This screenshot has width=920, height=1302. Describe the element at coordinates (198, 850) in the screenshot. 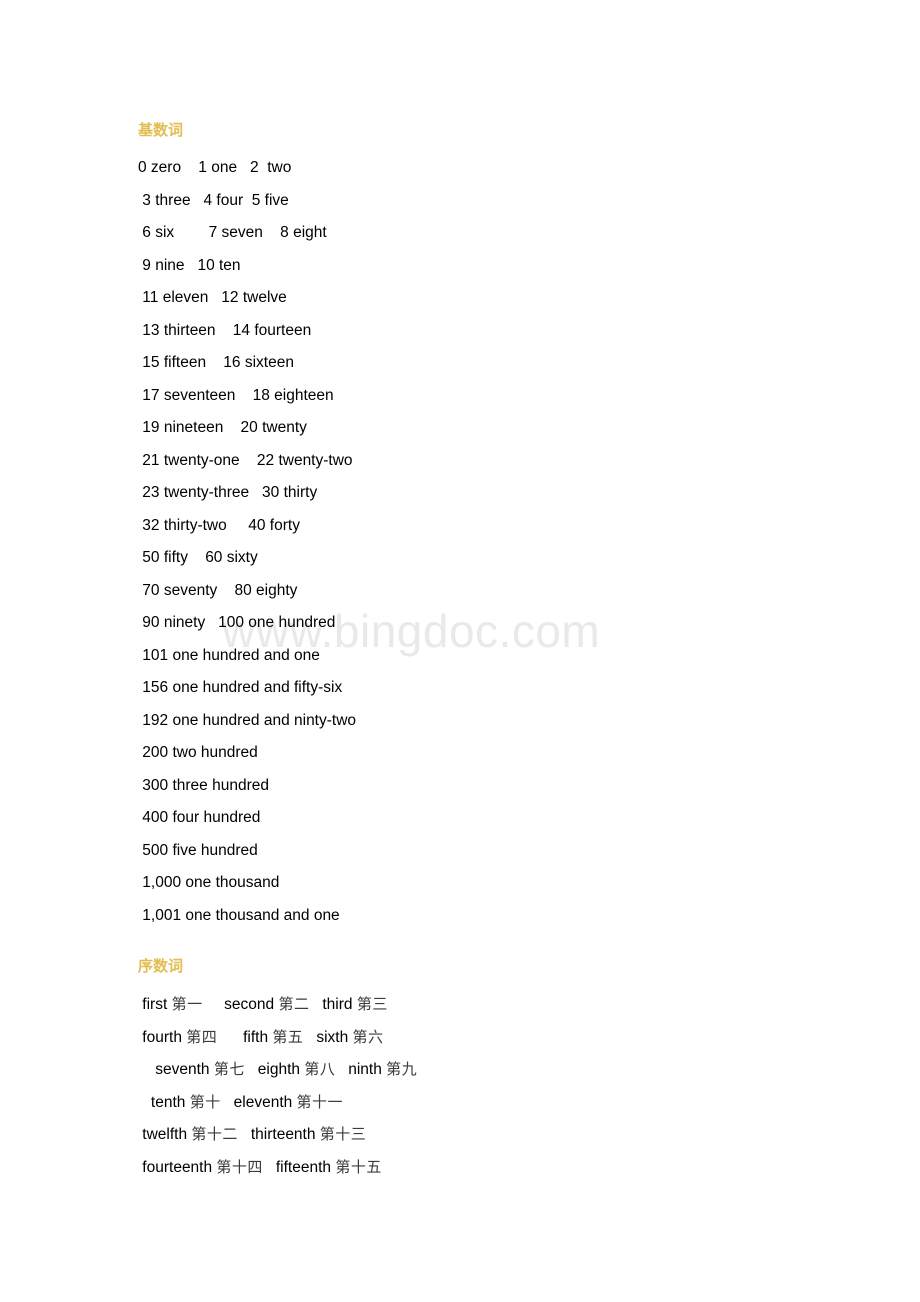

I see `number-line: 500 five hundred` at that location.